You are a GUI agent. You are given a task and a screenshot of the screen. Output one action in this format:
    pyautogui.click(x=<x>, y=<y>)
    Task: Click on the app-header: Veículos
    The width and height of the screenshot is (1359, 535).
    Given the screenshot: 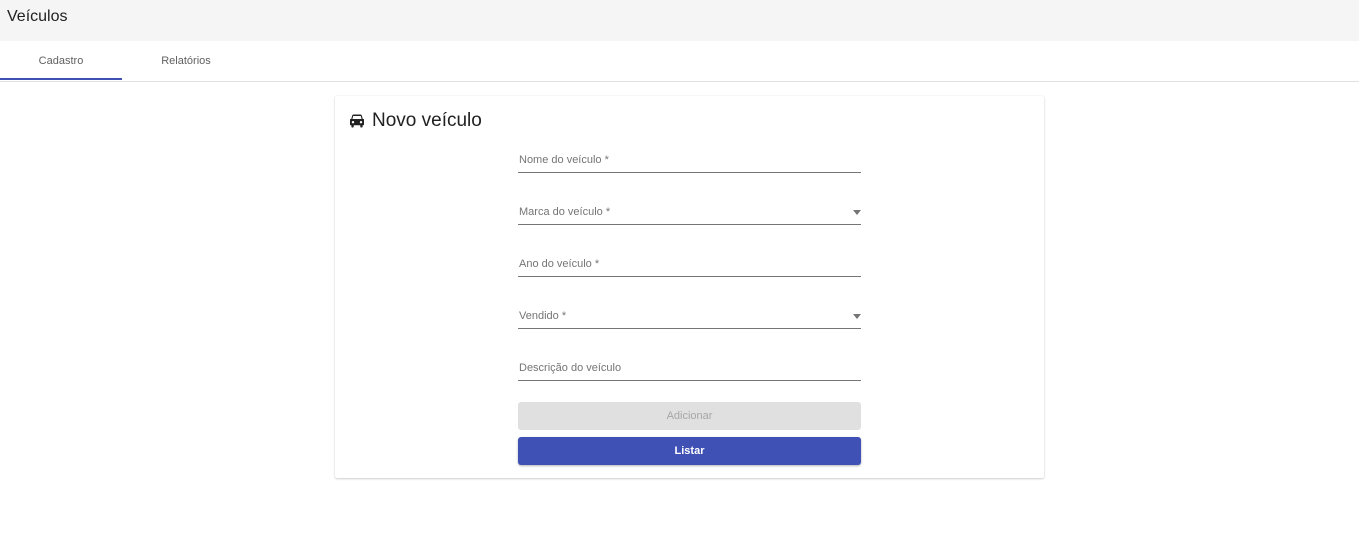 What is the action you would take?
    pyautogui.click(x=679, y=20)
    